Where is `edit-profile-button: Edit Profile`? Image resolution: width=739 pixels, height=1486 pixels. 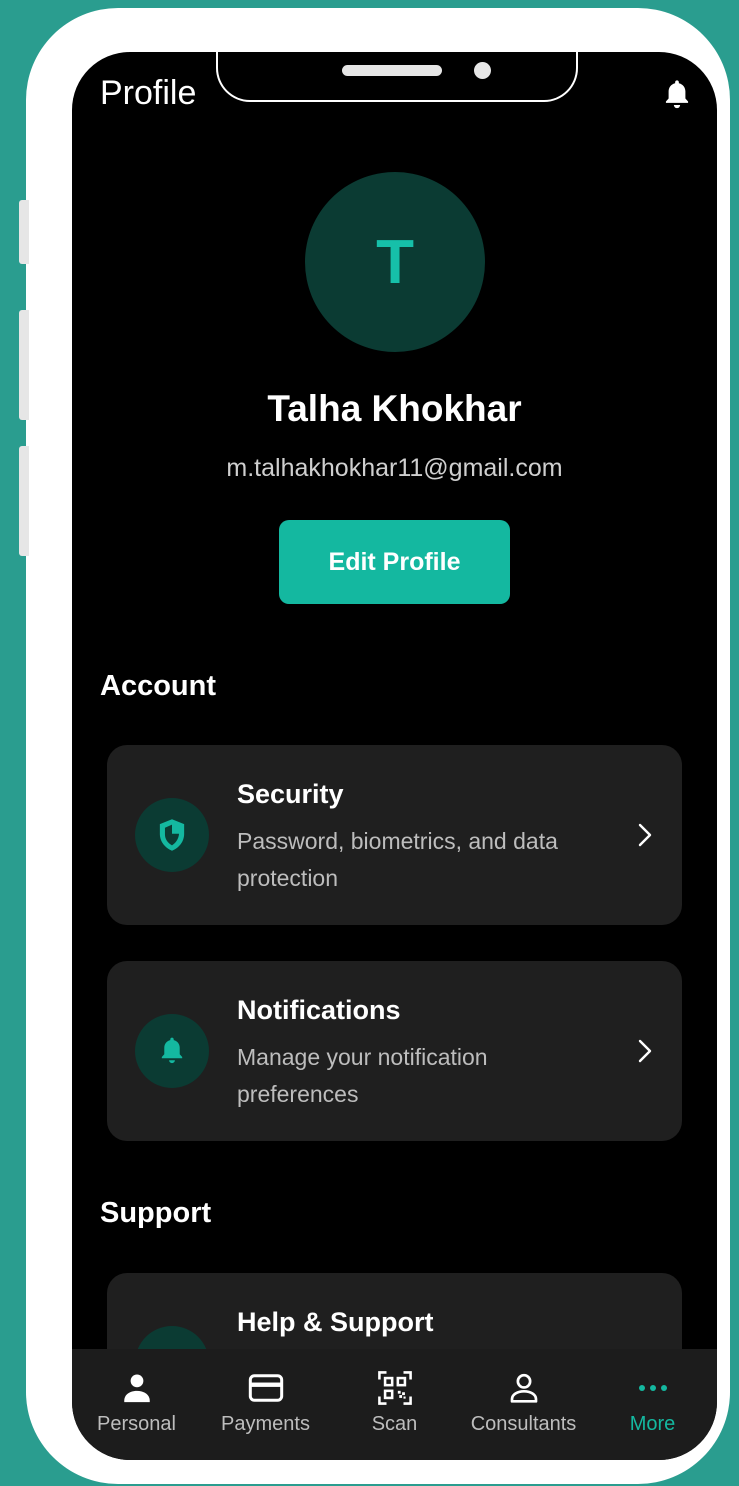
edit-profile-button: Edit Profile is located at coordinates (394, 562).